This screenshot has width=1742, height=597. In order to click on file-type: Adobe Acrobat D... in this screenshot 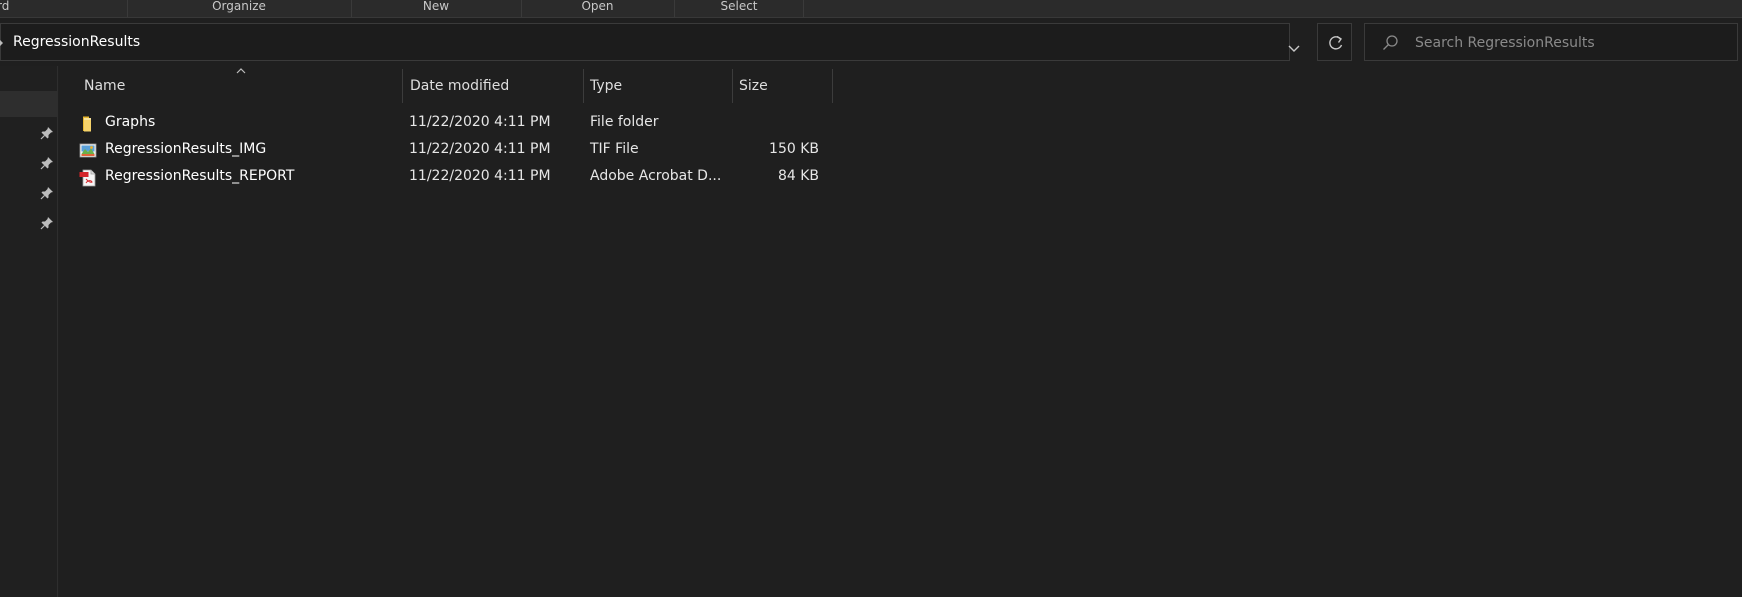, I will do `click(656, 176)`.